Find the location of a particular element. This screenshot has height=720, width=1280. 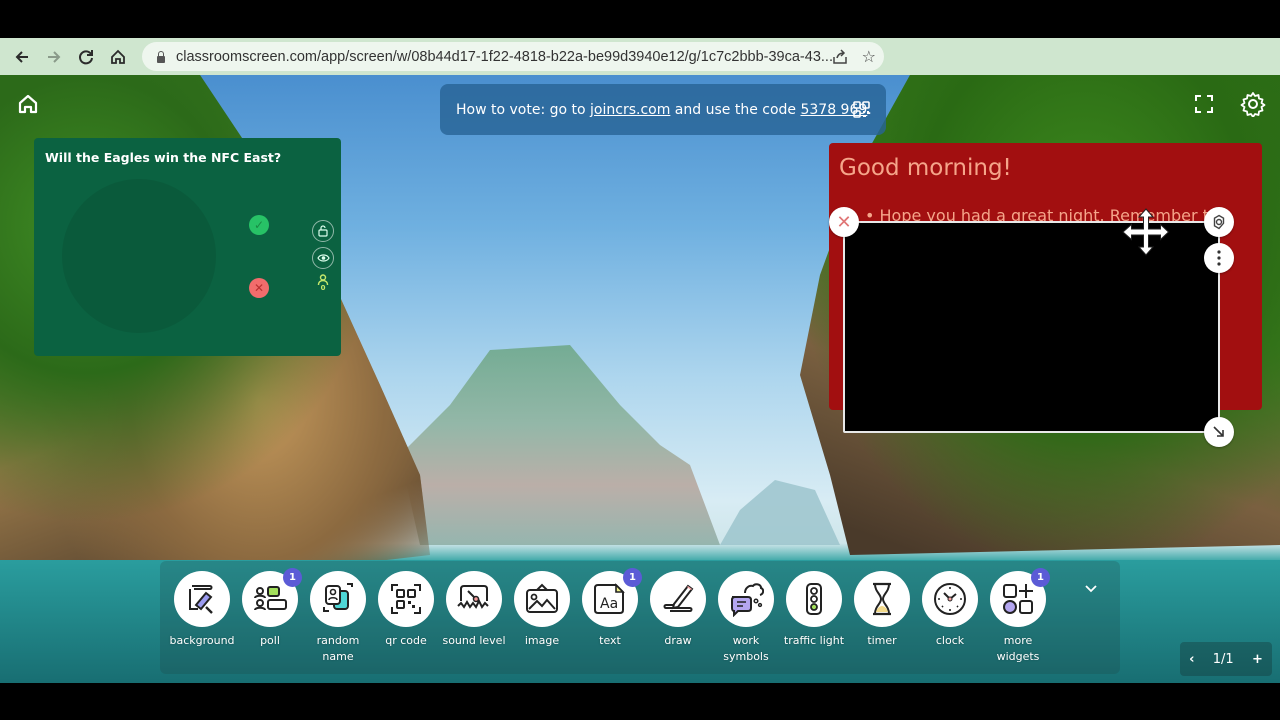

voter-count: 0 is located at coordinates (323, 288).